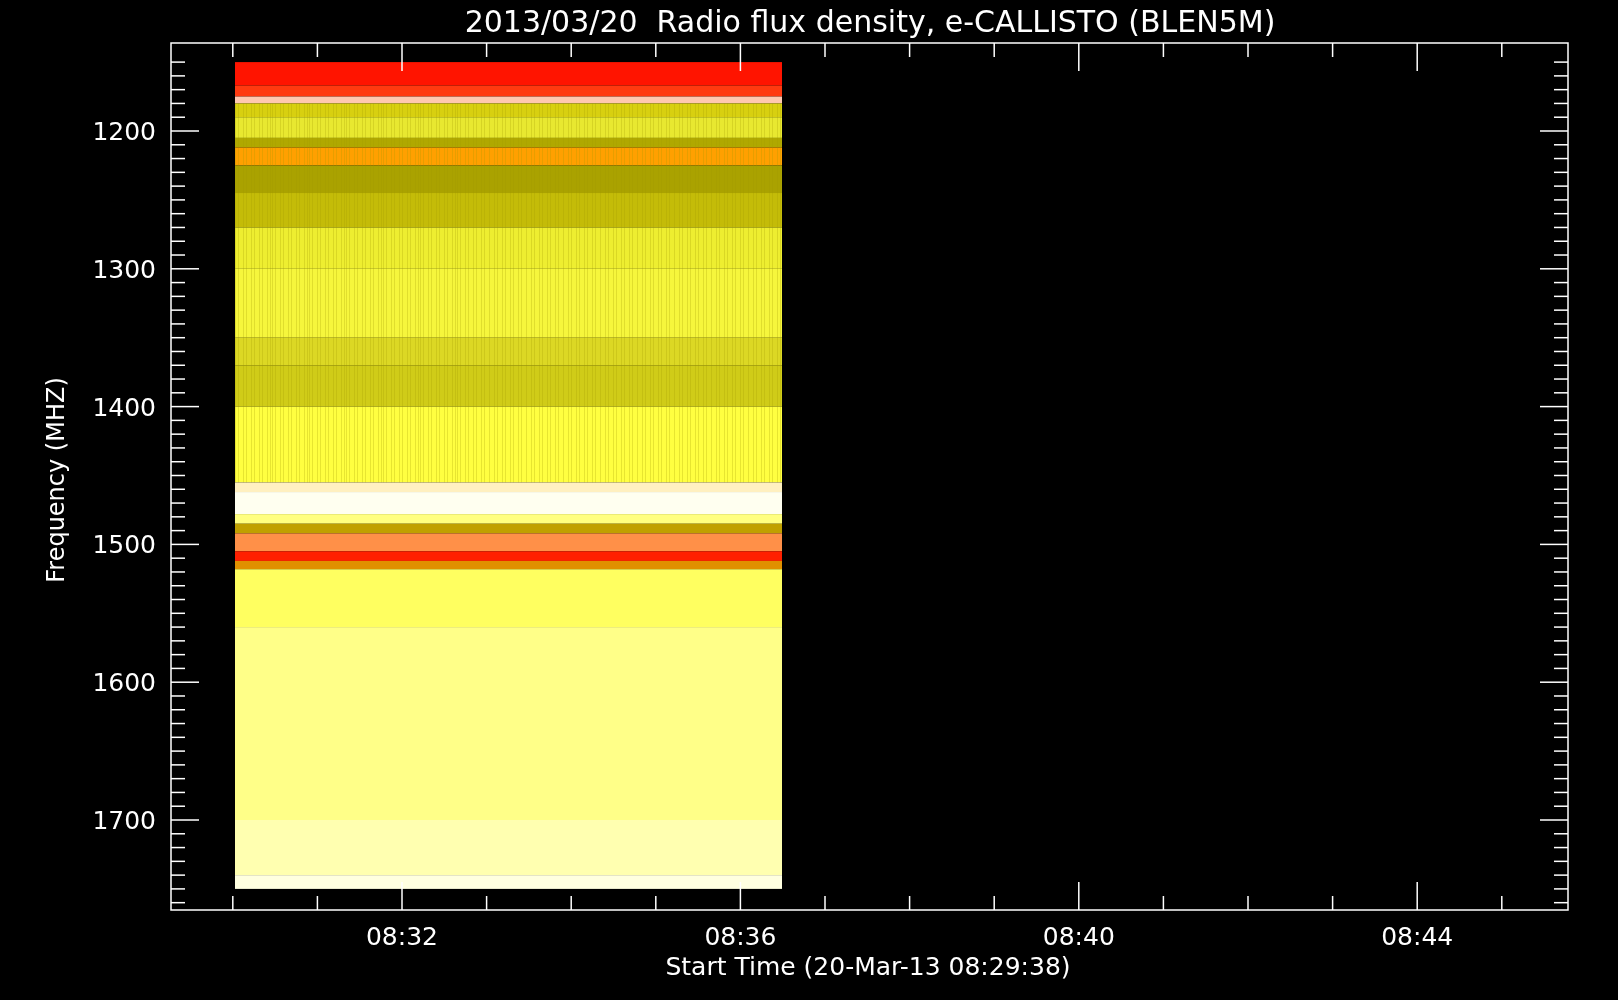 This screenshot has height=1000, width=1618. What do you see at coordinates (868, 966) in the screenshot?
I see `x-axis-label: Start Time (20-Mar-13 08:29:38)` at bounding box center [868, 966].